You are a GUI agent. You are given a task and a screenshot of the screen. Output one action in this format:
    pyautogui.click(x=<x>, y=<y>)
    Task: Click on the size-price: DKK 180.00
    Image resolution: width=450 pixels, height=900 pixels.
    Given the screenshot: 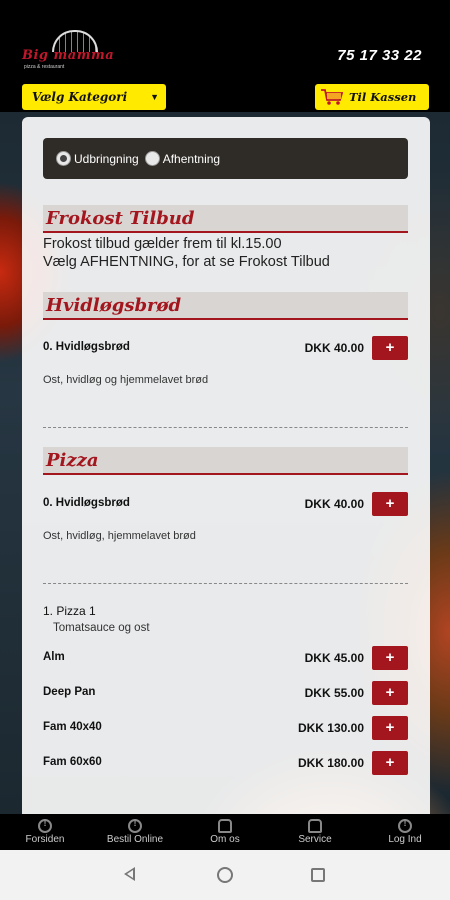 What is the action you would take?
    pyautogui.click(x=330, y=763)
    